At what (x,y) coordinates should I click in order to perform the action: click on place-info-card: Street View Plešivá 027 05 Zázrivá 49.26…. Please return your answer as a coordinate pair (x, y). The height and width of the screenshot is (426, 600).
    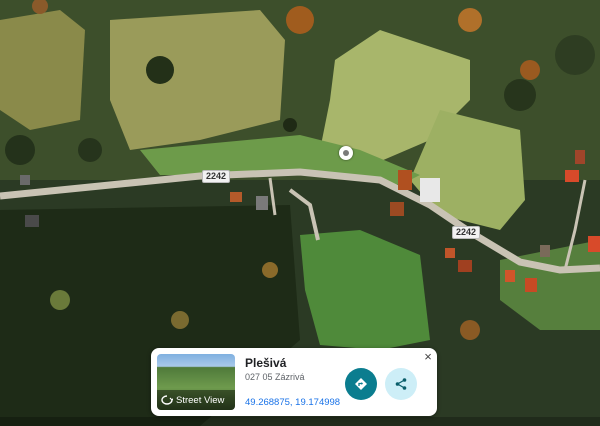
    Looking at the image, I should click on (294, 382).